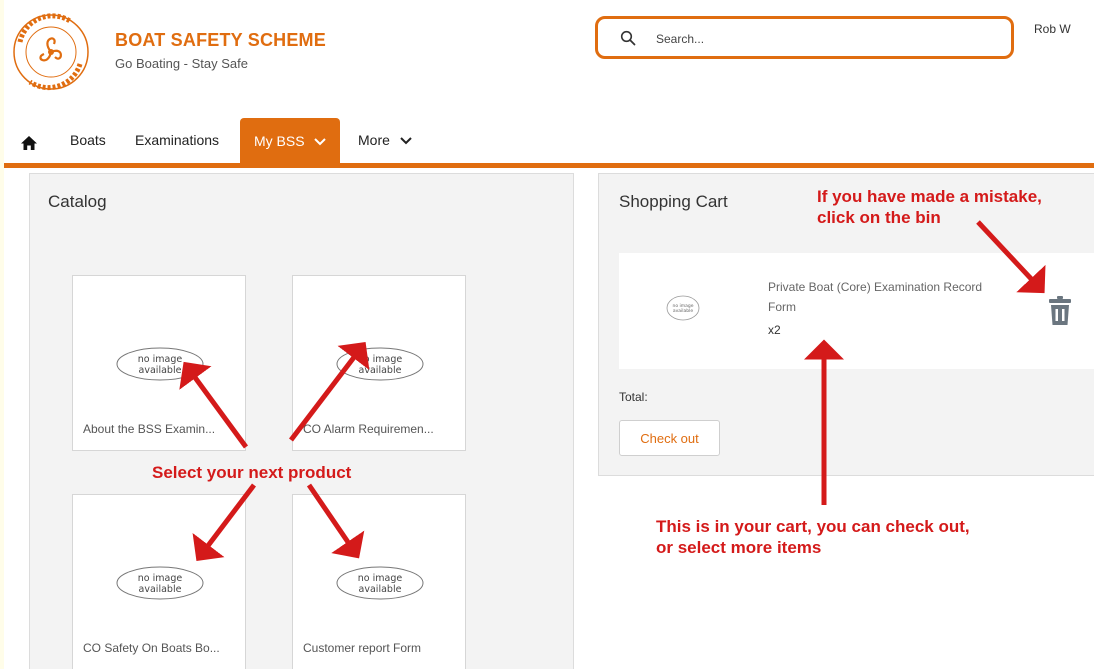 The height and width of the screenshot is (669, 1094). What do you see at coordinates (633, 397) in the screenshot?
I see `cart-total-label: Total:` at bounding box center [633, 397].